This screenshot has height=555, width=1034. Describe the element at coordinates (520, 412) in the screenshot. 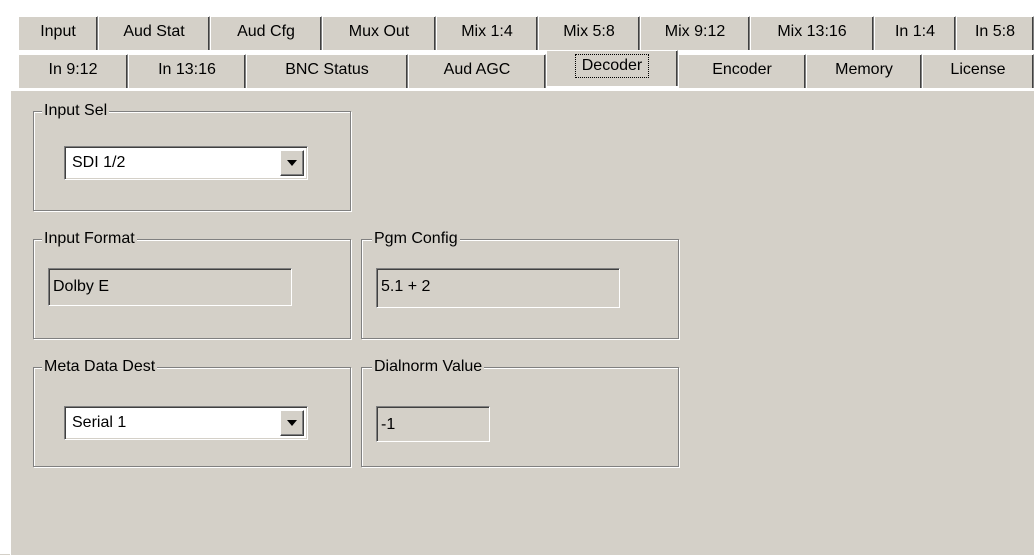

I see `dialnorm-group: Dialnorm Value -1` at that location.